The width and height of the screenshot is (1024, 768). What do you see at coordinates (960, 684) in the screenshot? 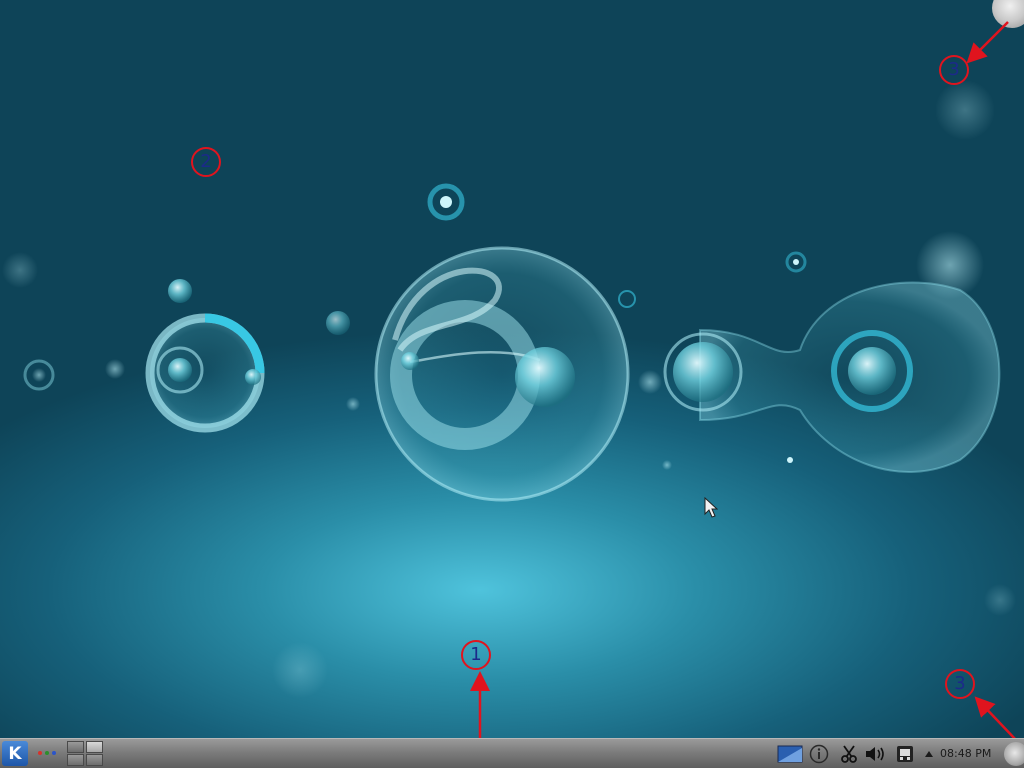
I see `annotation-marker-cashew-bottom: 3` at bounding box center [960, 684].